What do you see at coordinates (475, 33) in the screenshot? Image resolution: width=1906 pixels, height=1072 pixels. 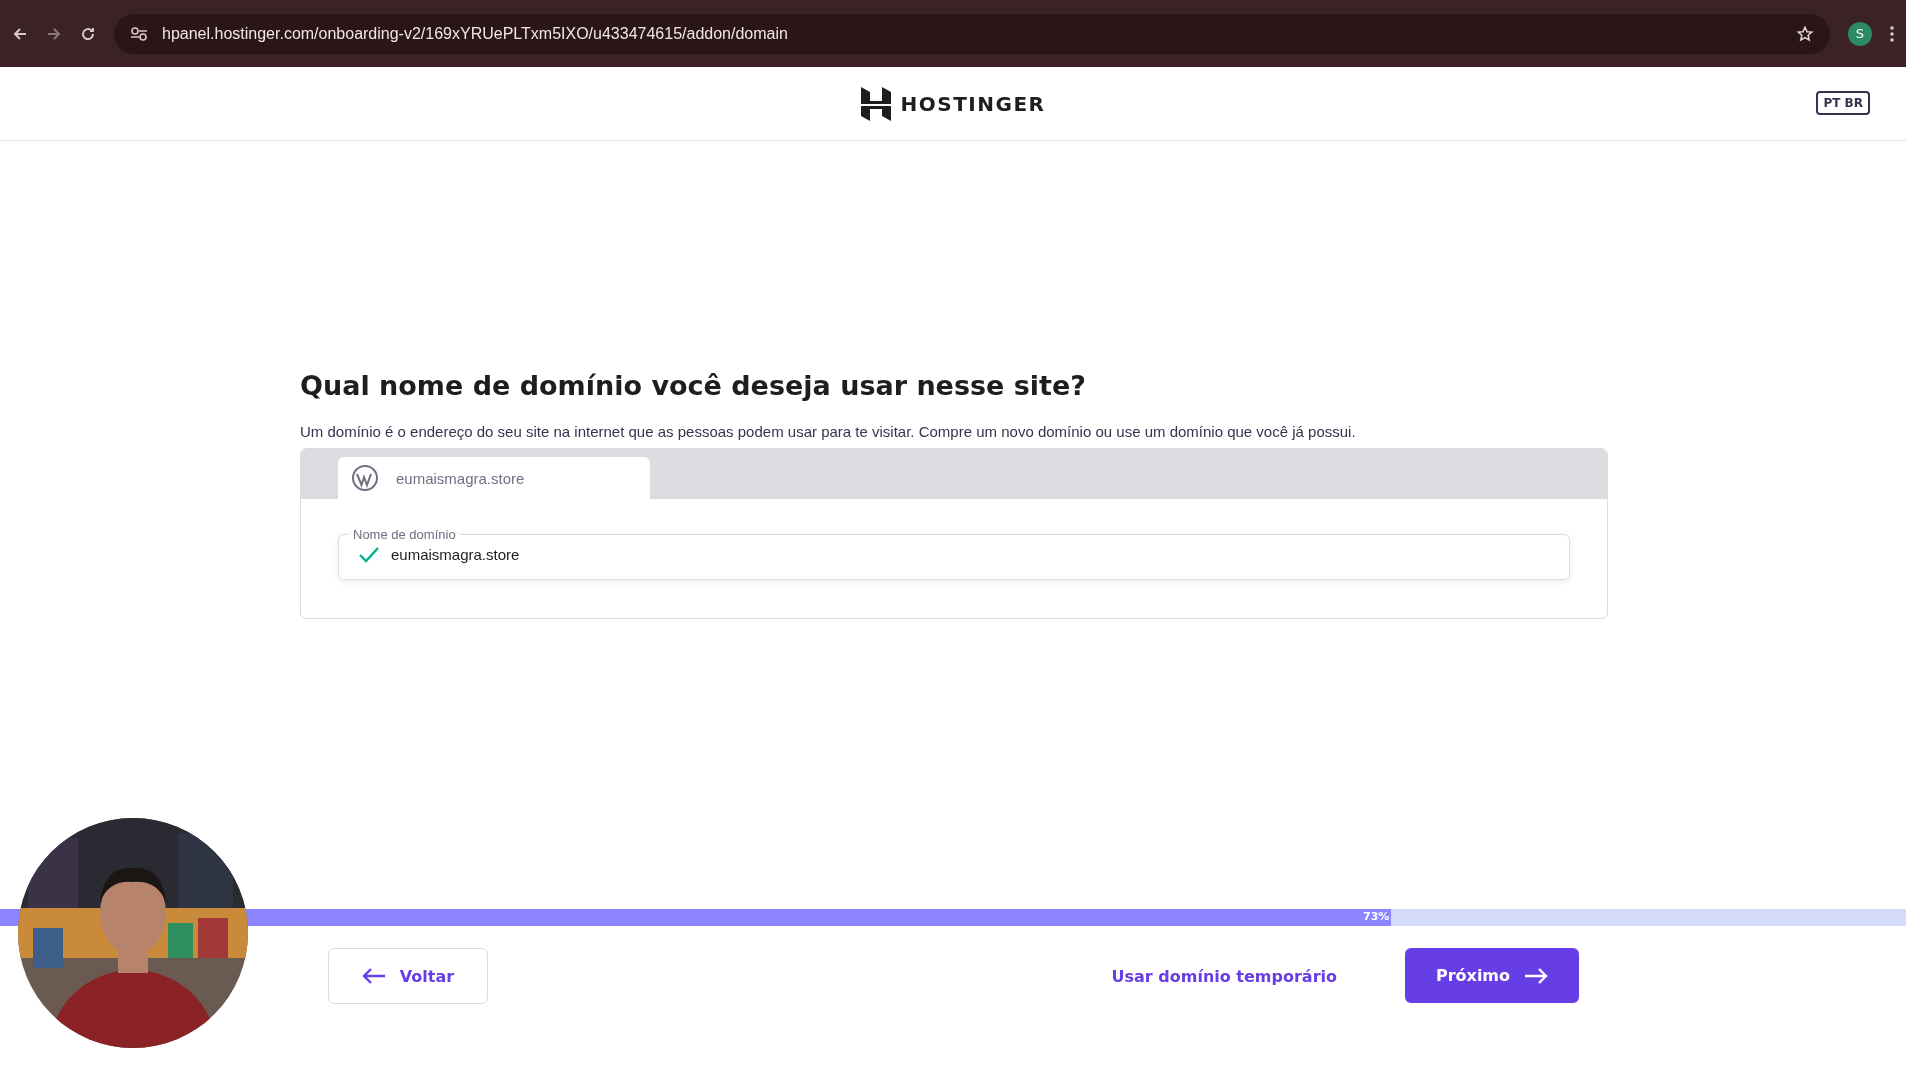 I see `url-text: hpanel.hostinger.com/onboarding-v2/169xYRUePLTxm5IXO/u433474615/addon/domain` at bounding box center [475, 33].